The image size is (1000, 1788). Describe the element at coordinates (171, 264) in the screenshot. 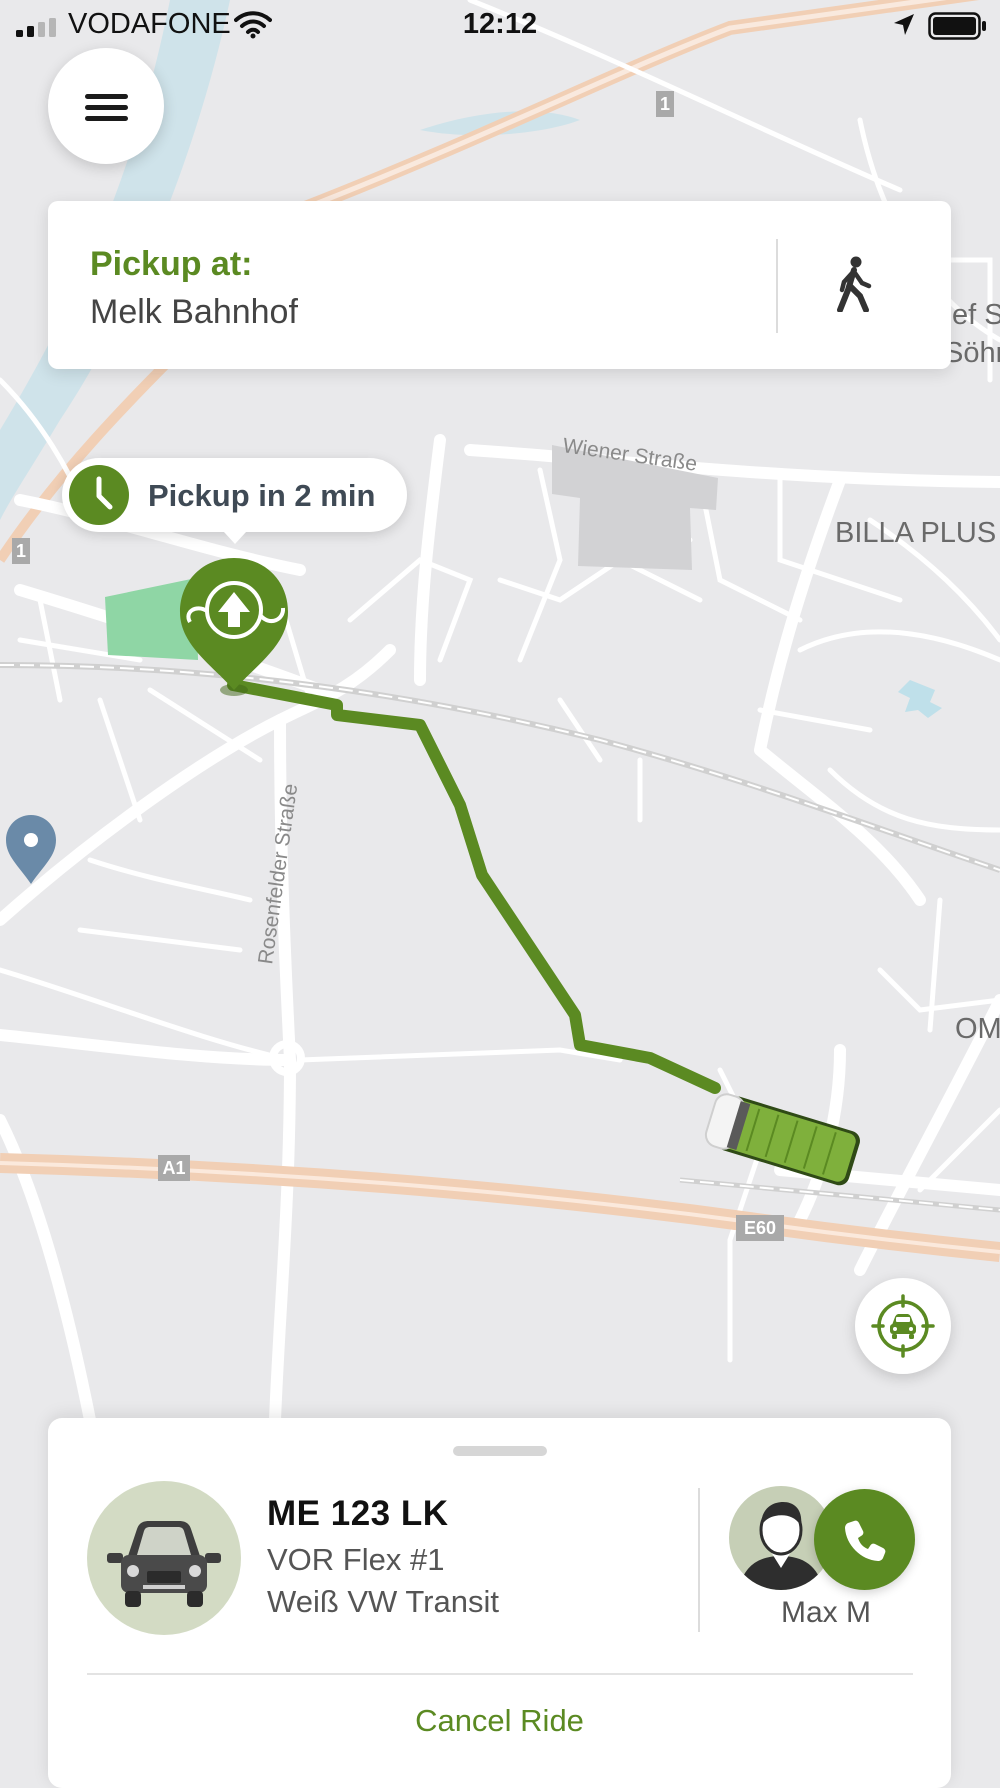

I see `pickup-label: Pickup at:` at that location.